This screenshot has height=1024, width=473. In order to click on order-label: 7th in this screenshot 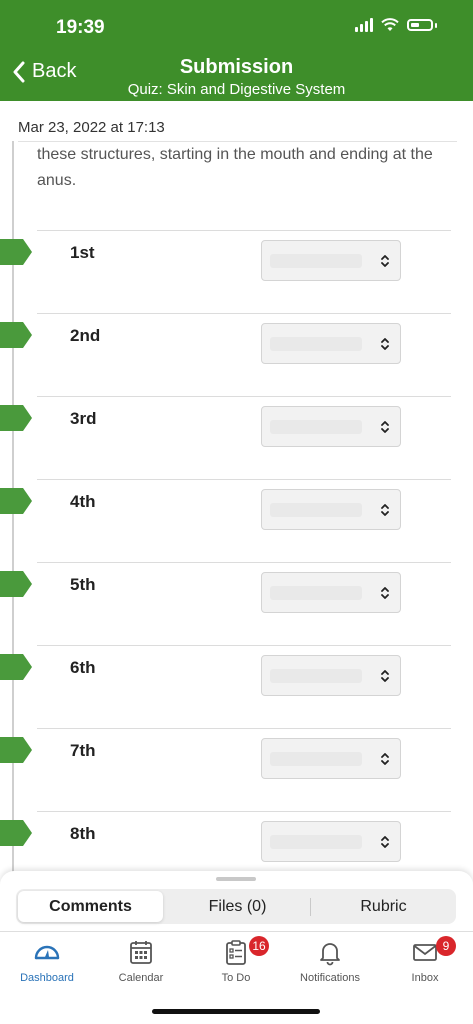, I will do `click(83, 750)`.